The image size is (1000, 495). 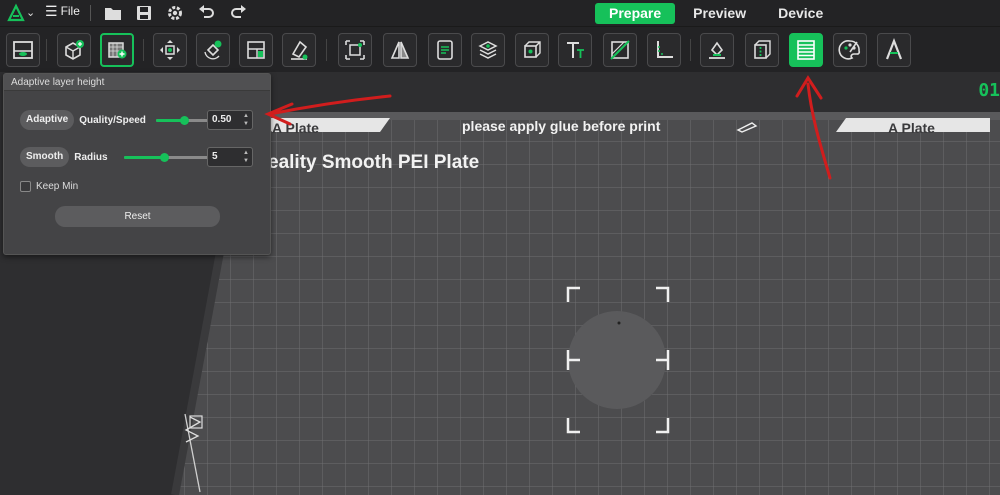 I want to click on quality-speed-input: 0.50 ▲ ▼, so click(x=230, y=120).